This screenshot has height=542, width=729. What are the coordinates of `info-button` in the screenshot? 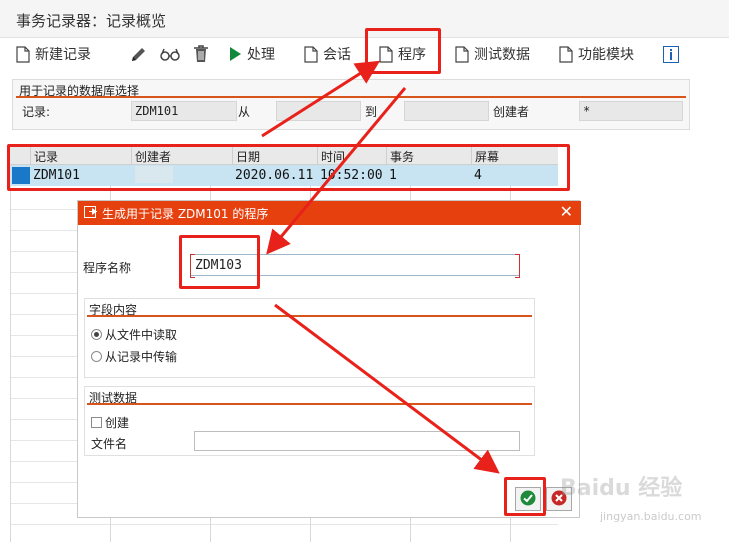 It's located at (671, 54).